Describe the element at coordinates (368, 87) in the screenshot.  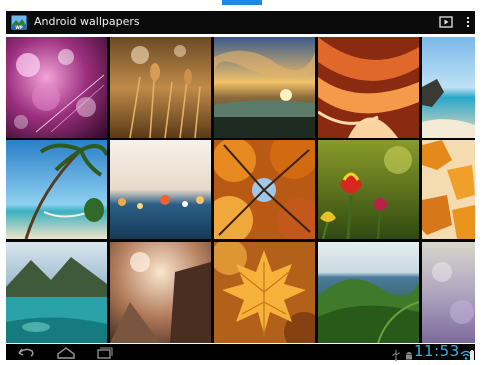
I see `wallpaper-thumb-sandstone-canyon` at that location.